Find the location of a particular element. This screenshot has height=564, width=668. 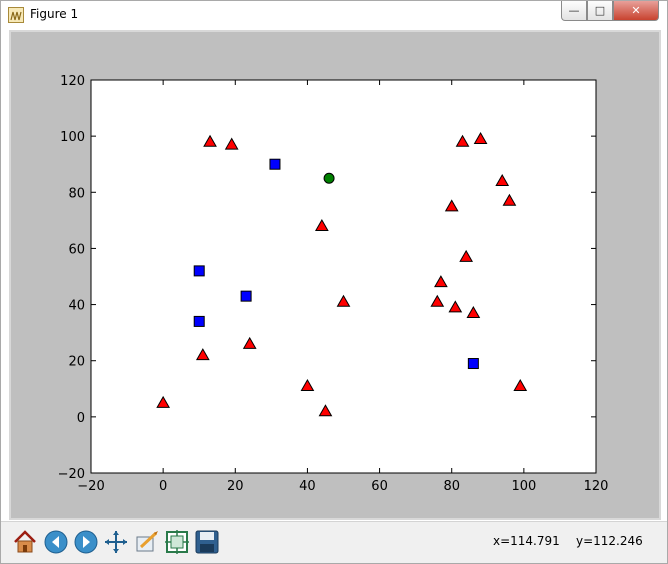

back-icon is located at coordinates (56, 542).